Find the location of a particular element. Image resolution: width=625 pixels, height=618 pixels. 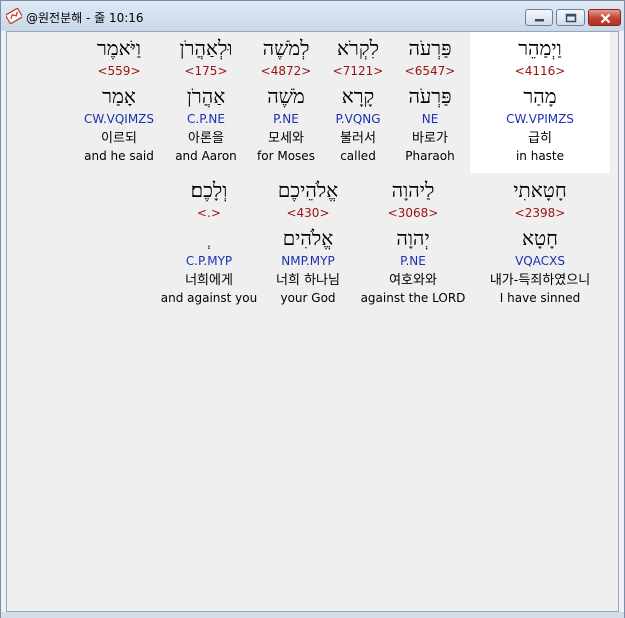

english-gloss: and he said is located at coordinates (119, 156).